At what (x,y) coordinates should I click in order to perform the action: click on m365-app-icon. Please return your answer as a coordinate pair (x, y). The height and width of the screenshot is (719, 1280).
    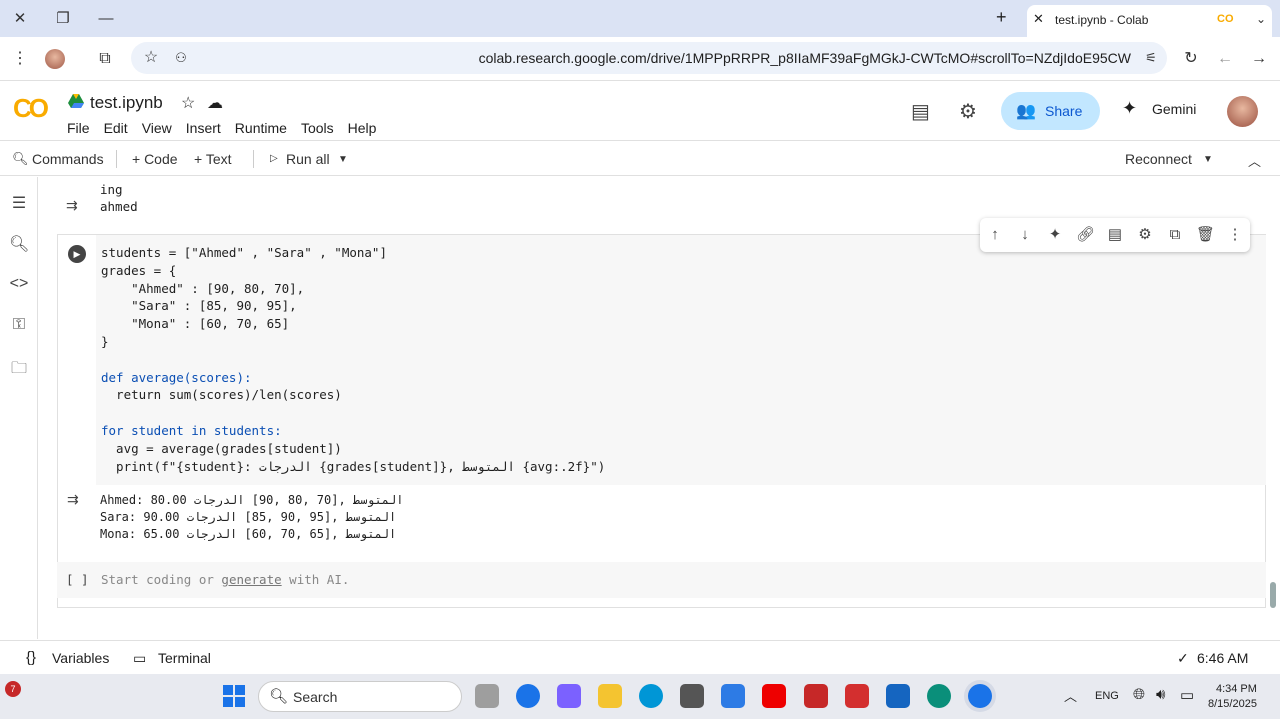
    Looking at the image, I should click on (733, 696).